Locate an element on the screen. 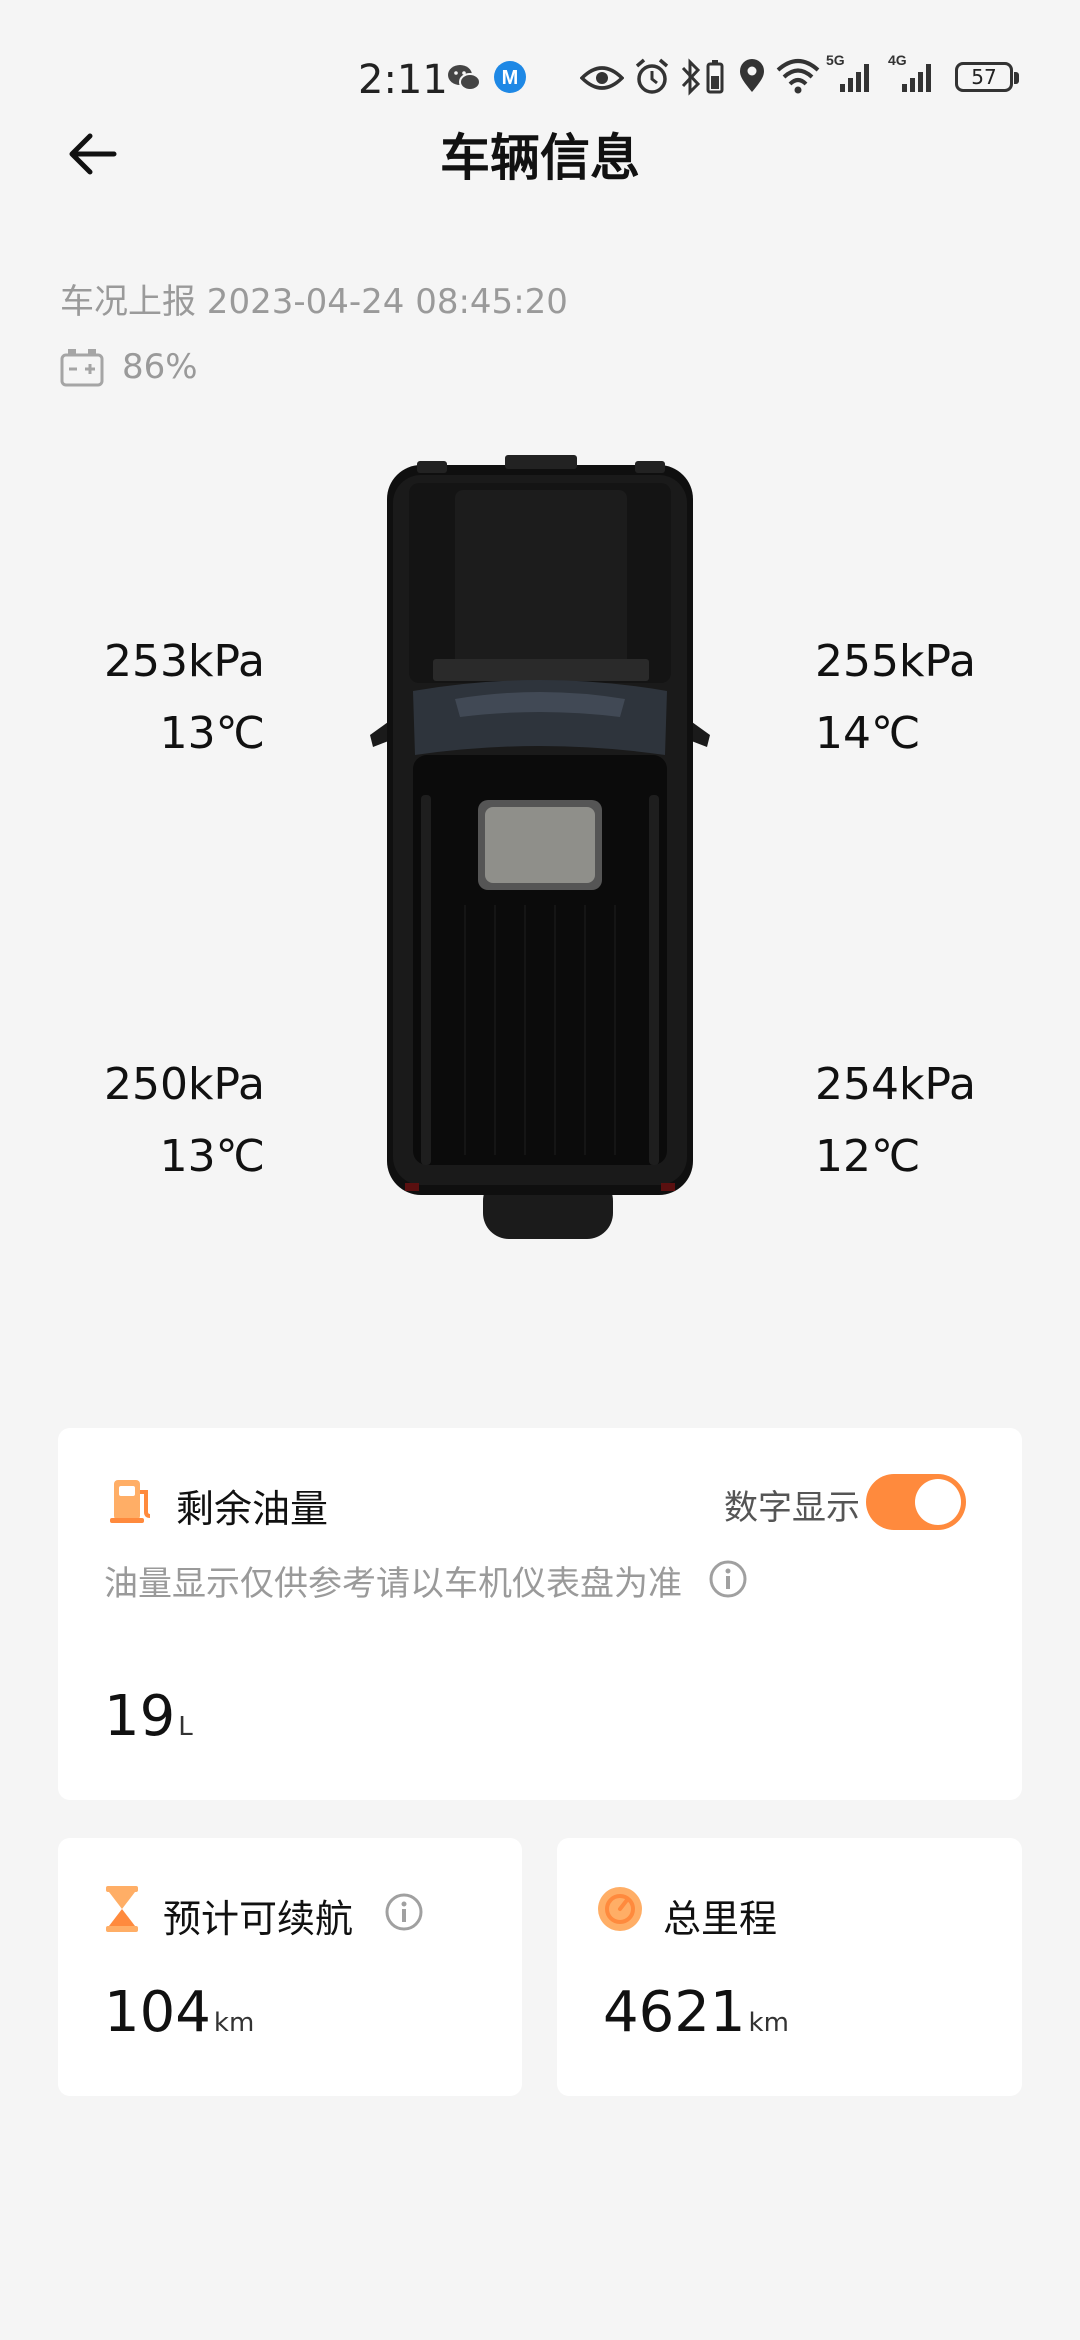 This screenshot has width=1080, height=2340. toggle-knob is located at coordinates (938, 1502).